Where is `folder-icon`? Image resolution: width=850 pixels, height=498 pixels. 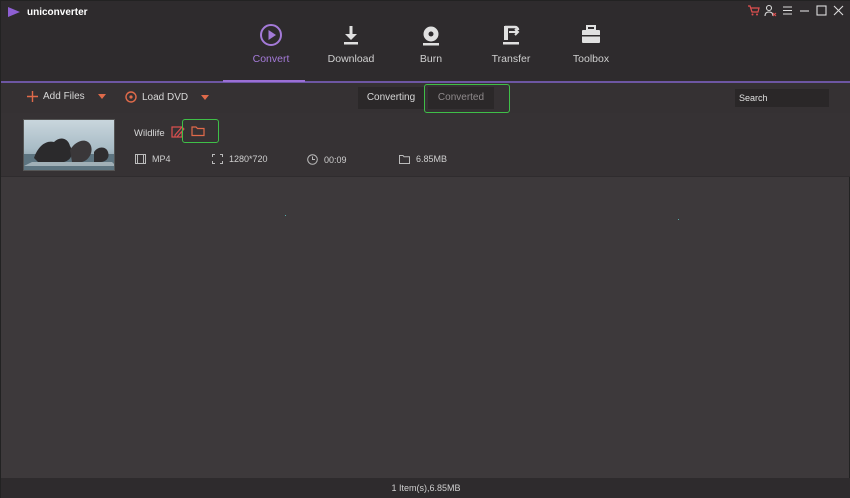 folder-icon is located at coordinates (404, 159).